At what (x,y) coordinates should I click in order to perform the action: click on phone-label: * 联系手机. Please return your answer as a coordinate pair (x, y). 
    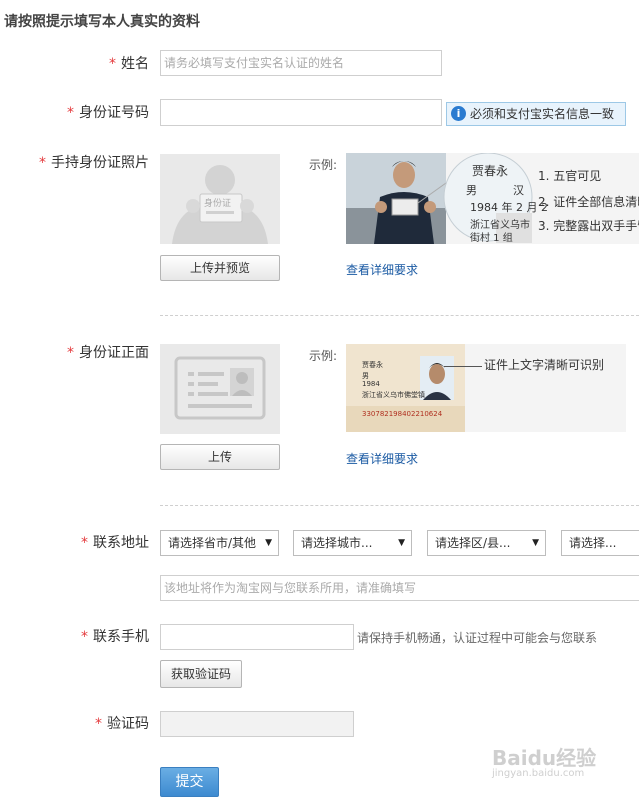
    Looking at the image, I should click on (115, 637).